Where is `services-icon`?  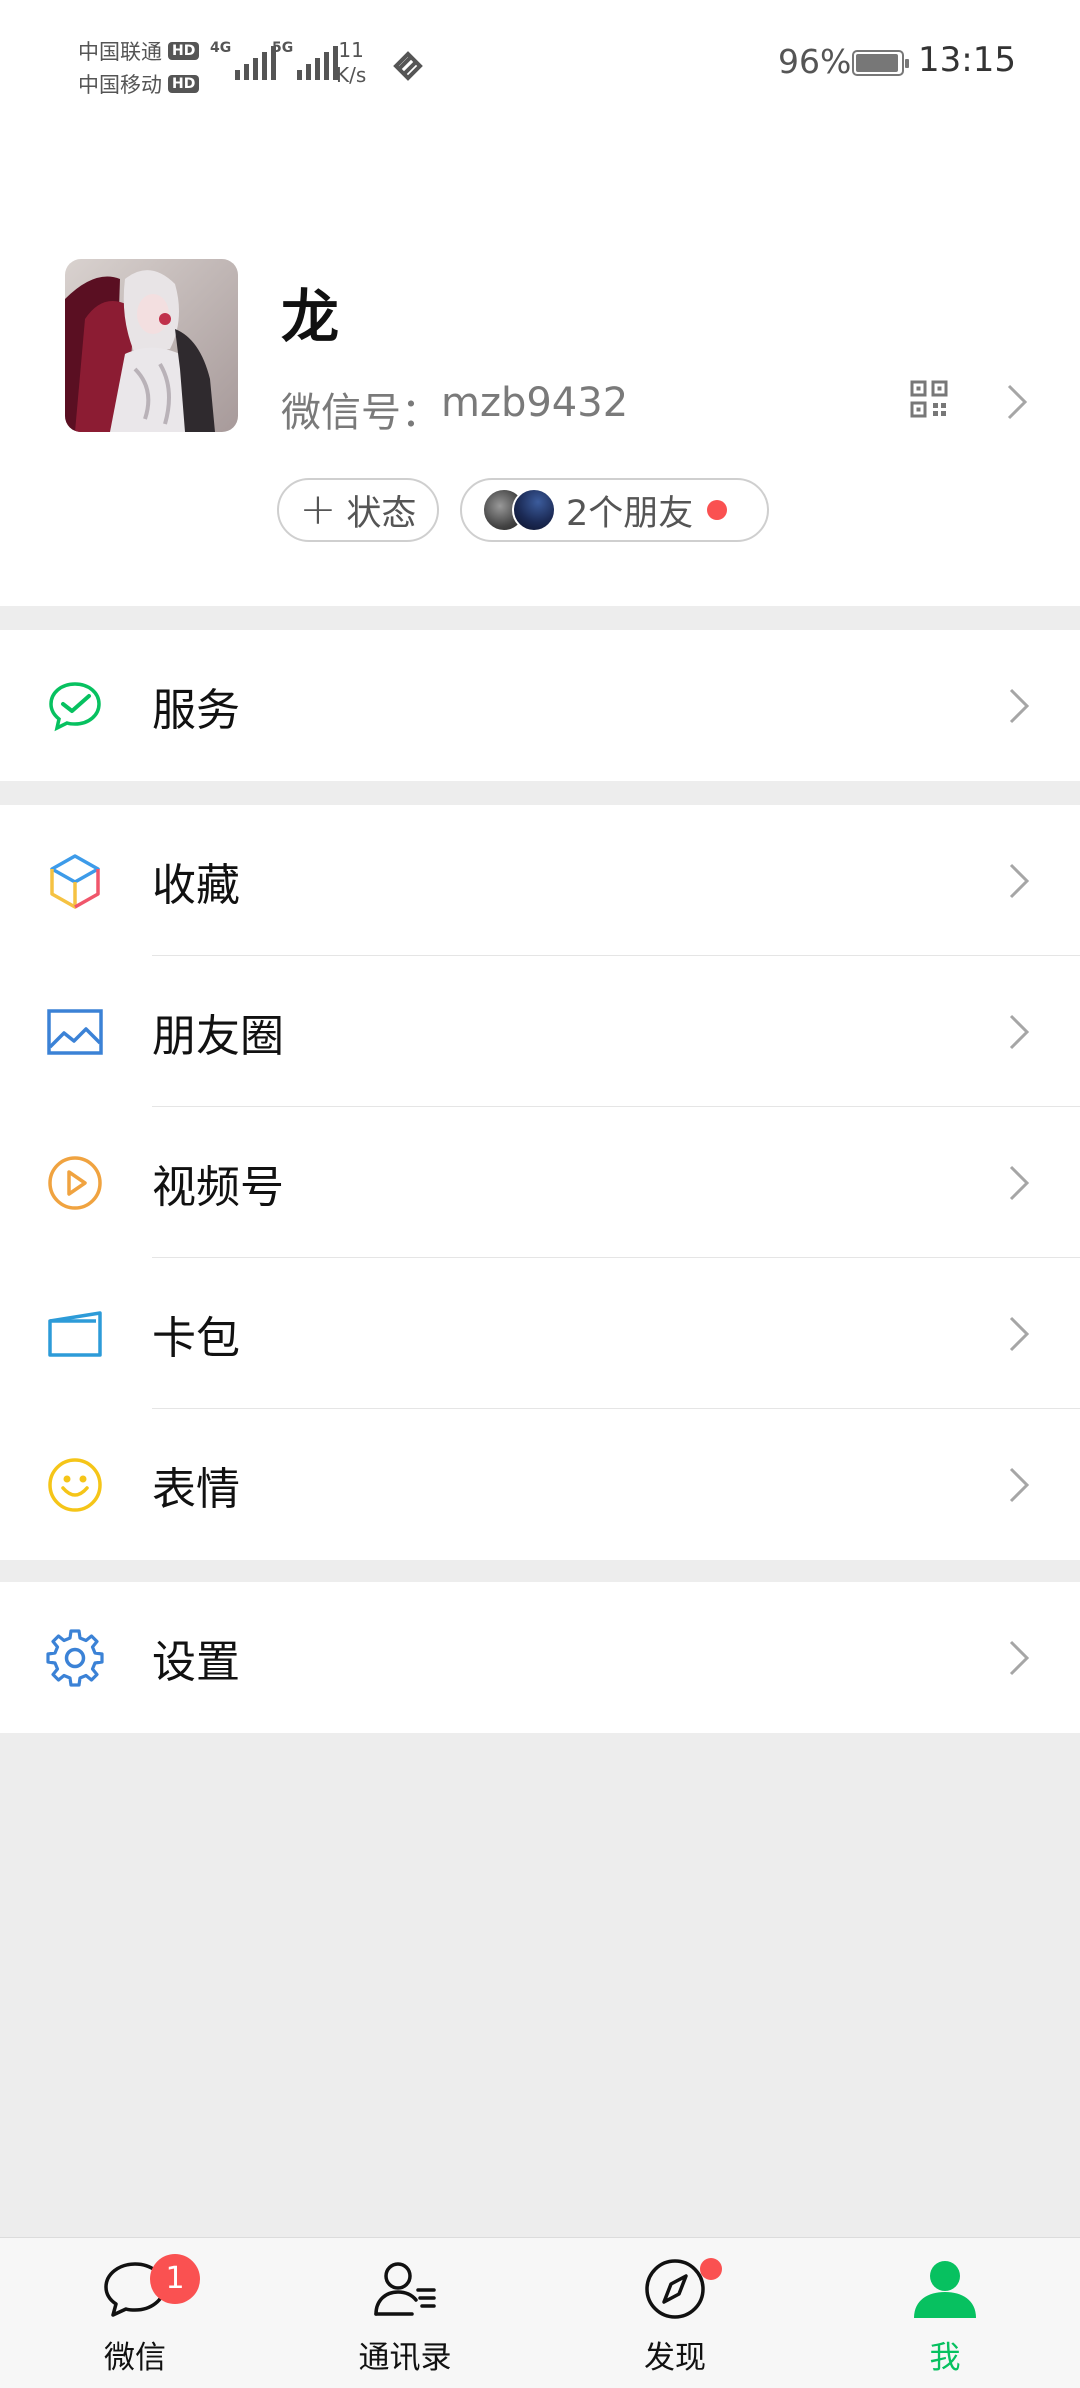 services-icon is located at coordinates (75, 706).